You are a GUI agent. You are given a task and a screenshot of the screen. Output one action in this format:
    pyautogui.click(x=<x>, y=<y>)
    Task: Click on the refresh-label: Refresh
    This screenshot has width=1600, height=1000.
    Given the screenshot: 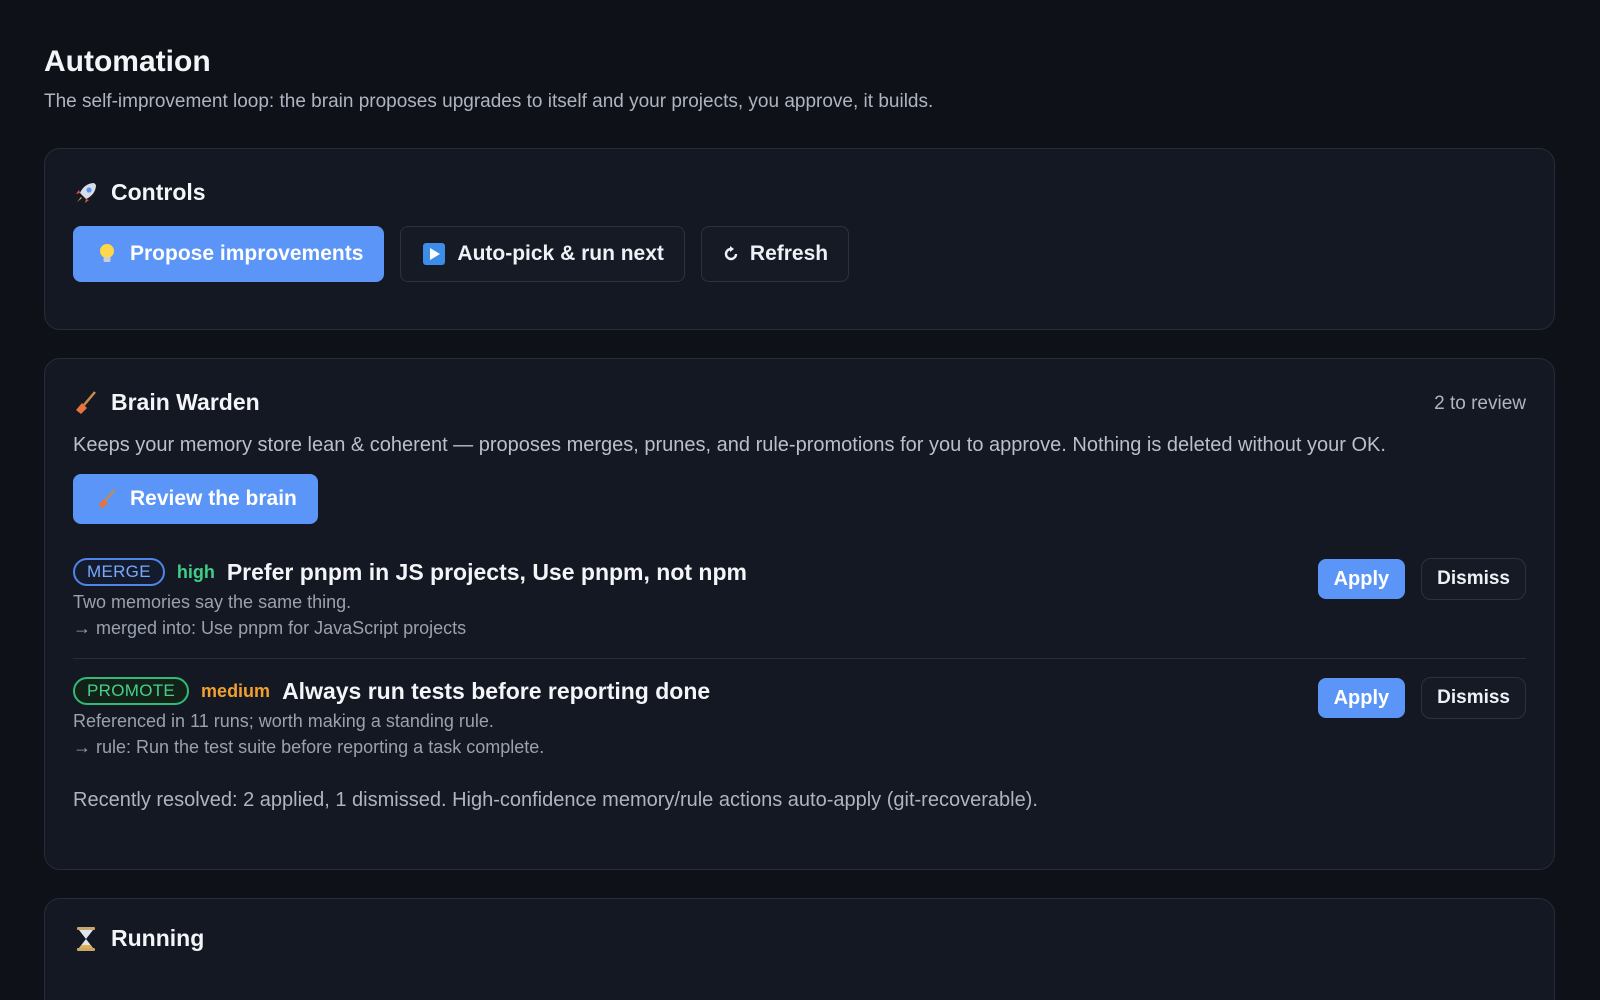 What is the action you would take?
    pyautogui.click(x=789, y=253)
    